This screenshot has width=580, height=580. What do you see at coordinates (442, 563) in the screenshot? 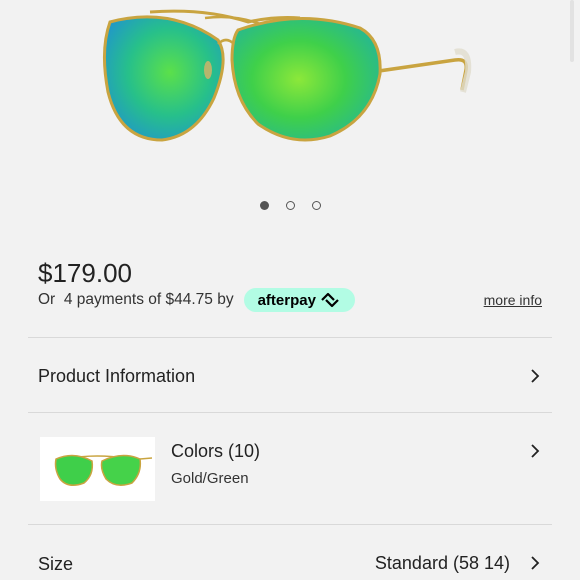
I see `size-value: Standard (58 14)` at bounding box center [442, 563].